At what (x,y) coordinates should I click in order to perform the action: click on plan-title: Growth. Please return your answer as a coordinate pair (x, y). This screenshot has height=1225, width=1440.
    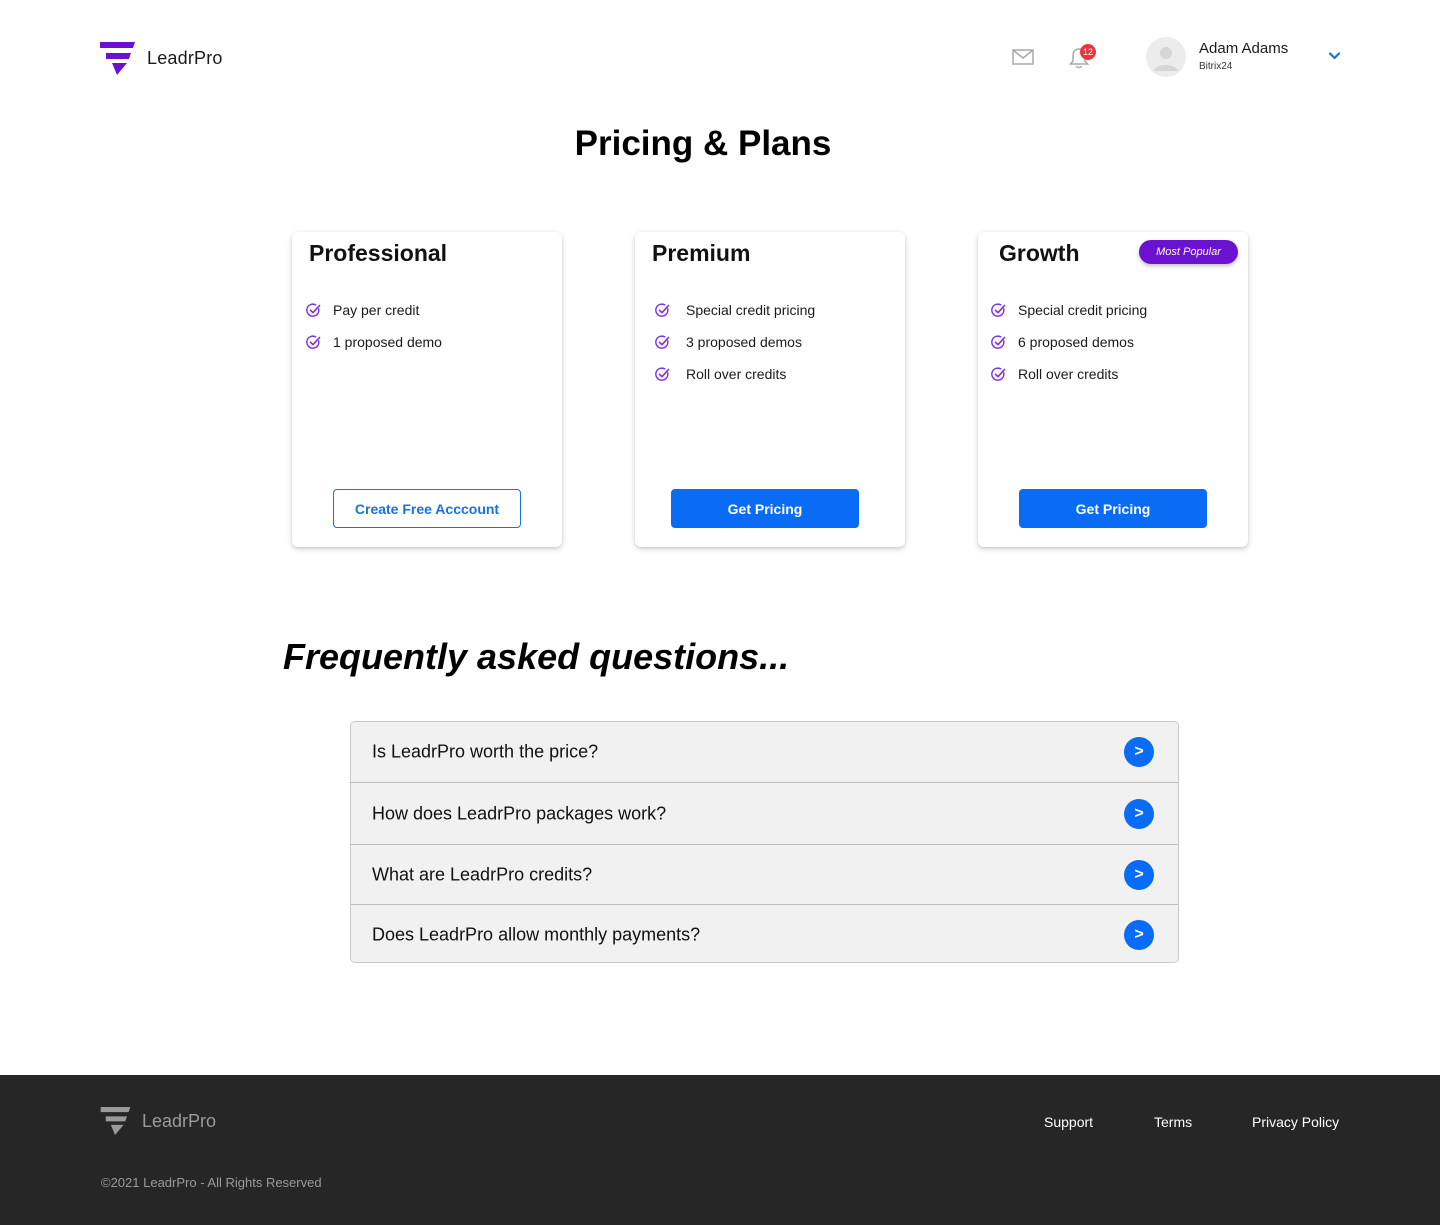
    Looking at the image, I should click on (1039, 253).